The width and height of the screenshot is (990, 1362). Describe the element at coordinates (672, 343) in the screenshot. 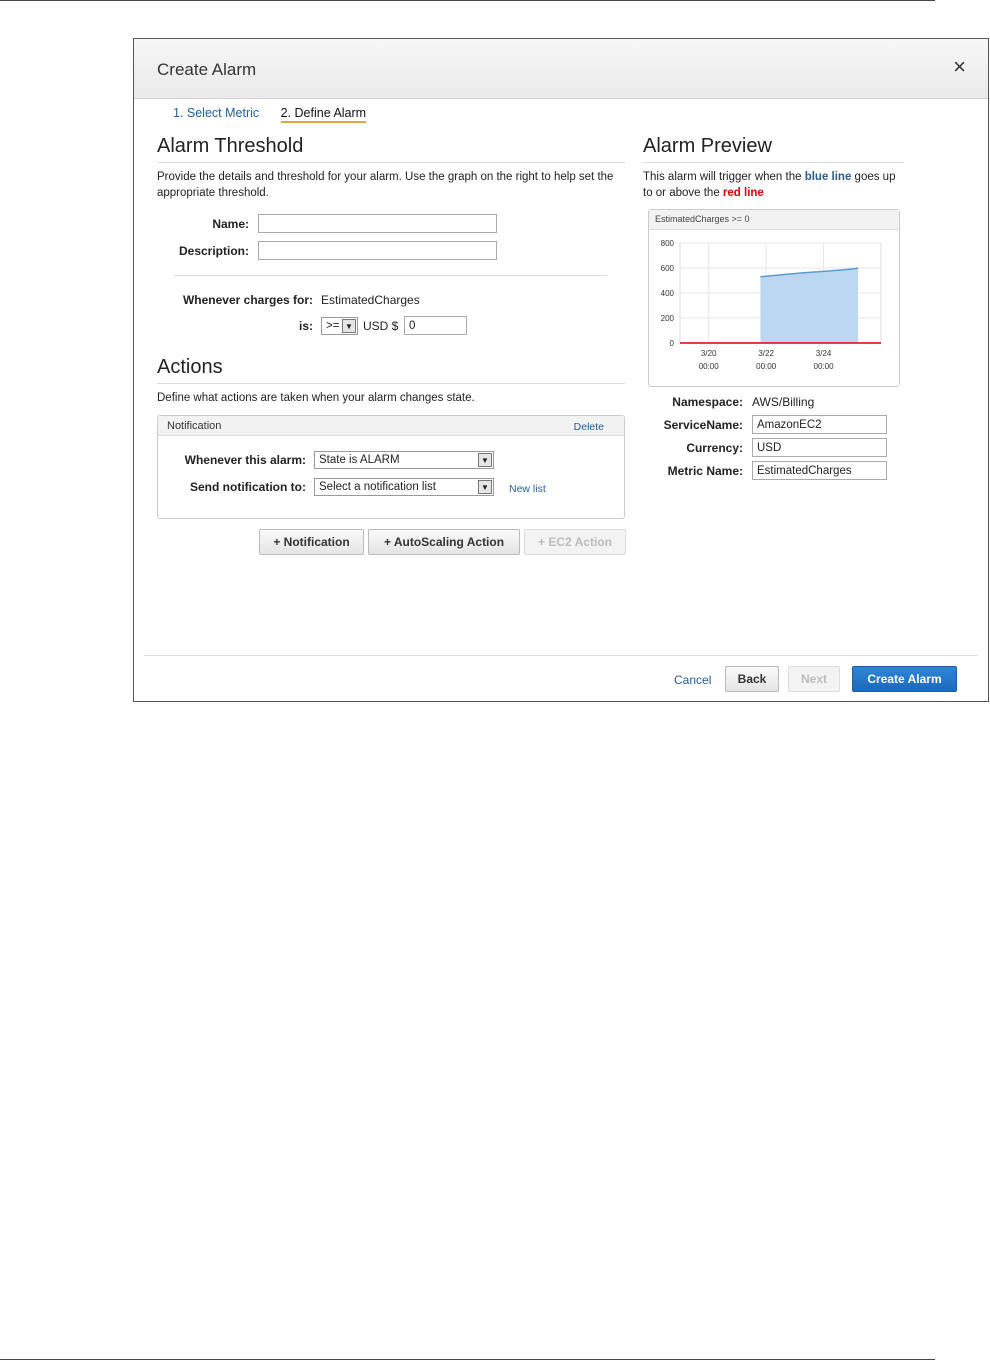

I see `y-tick-label: 0` at that location.